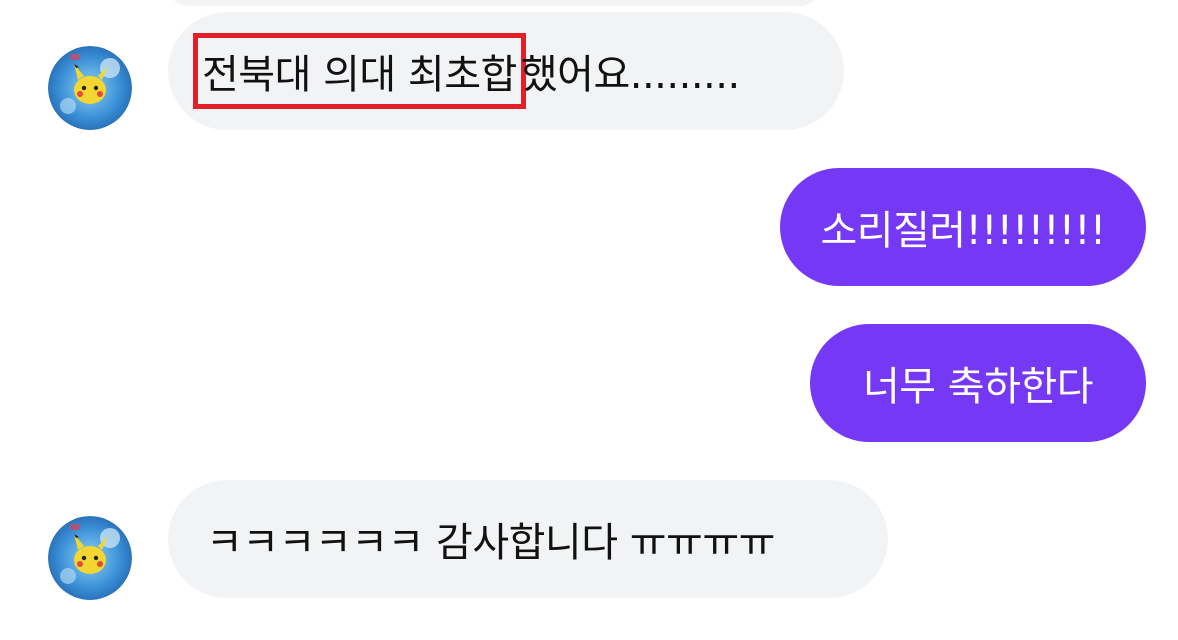 This screenshot has height=640, width=1178. Describe the element at coordinates (494, 3) in the screenshot. I see `previous-message-bubble` at that location.